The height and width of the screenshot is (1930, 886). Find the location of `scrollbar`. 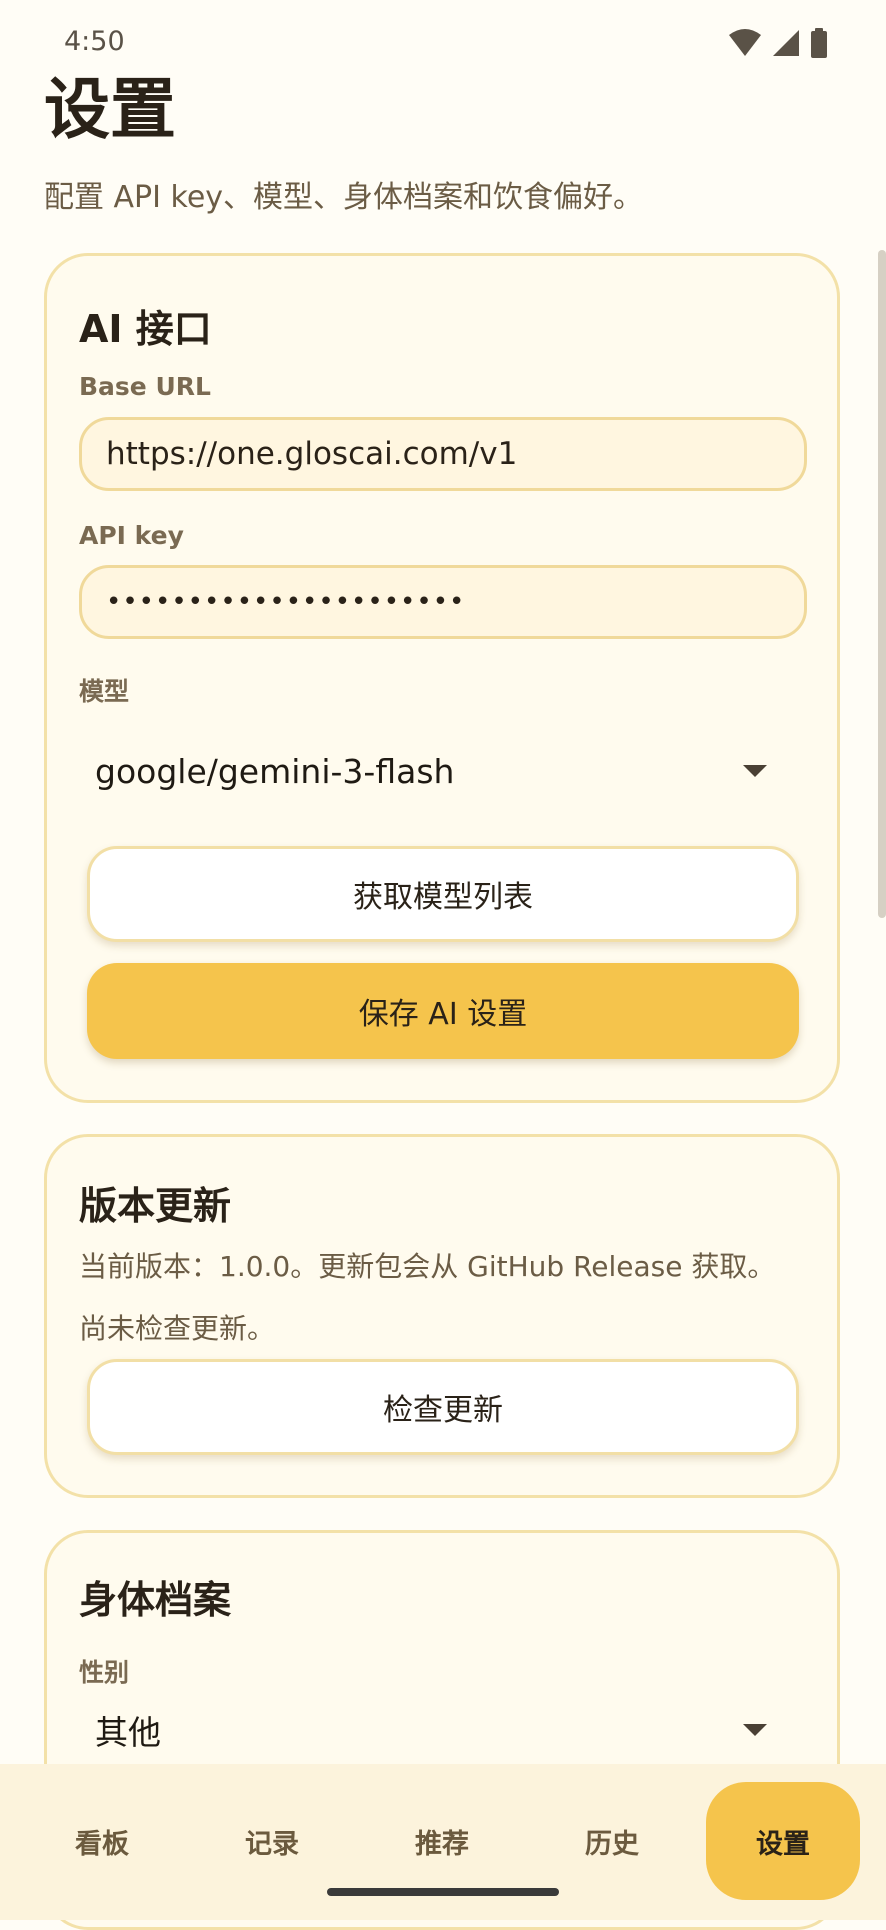

scrollbar is located at coordinates (882, 584).